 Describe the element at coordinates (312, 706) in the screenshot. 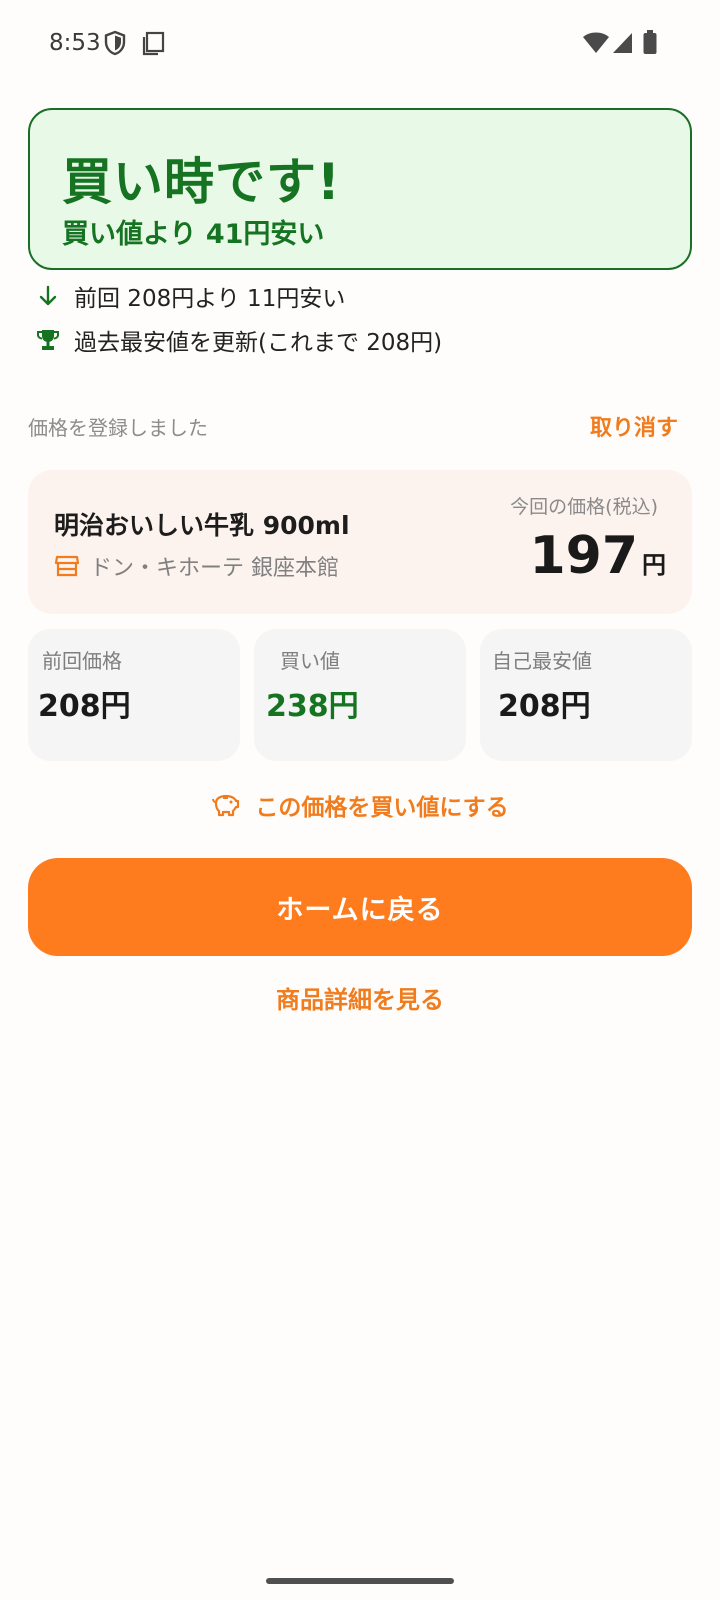

I see `stat-value: 238円` at that location.